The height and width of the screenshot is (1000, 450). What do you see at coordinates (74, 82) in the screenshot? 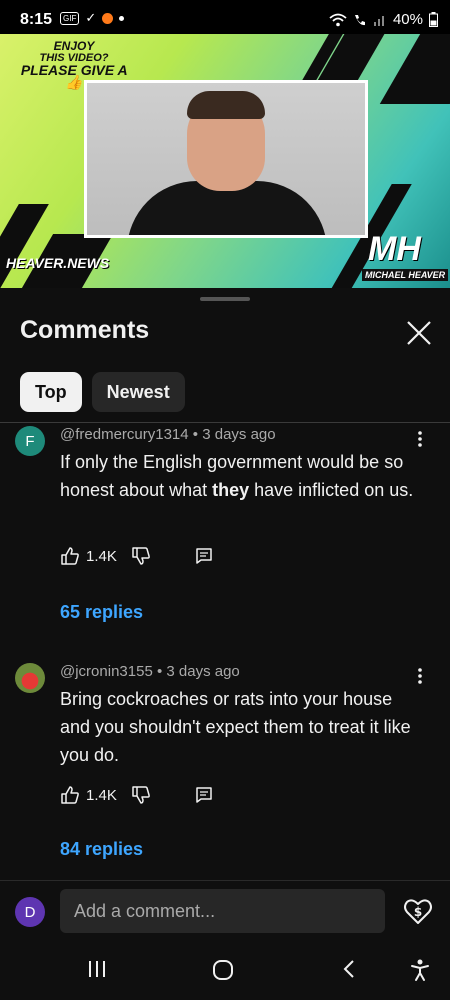
I see `thumbs-up-icon: 👍` at bounding box center [74, 82].